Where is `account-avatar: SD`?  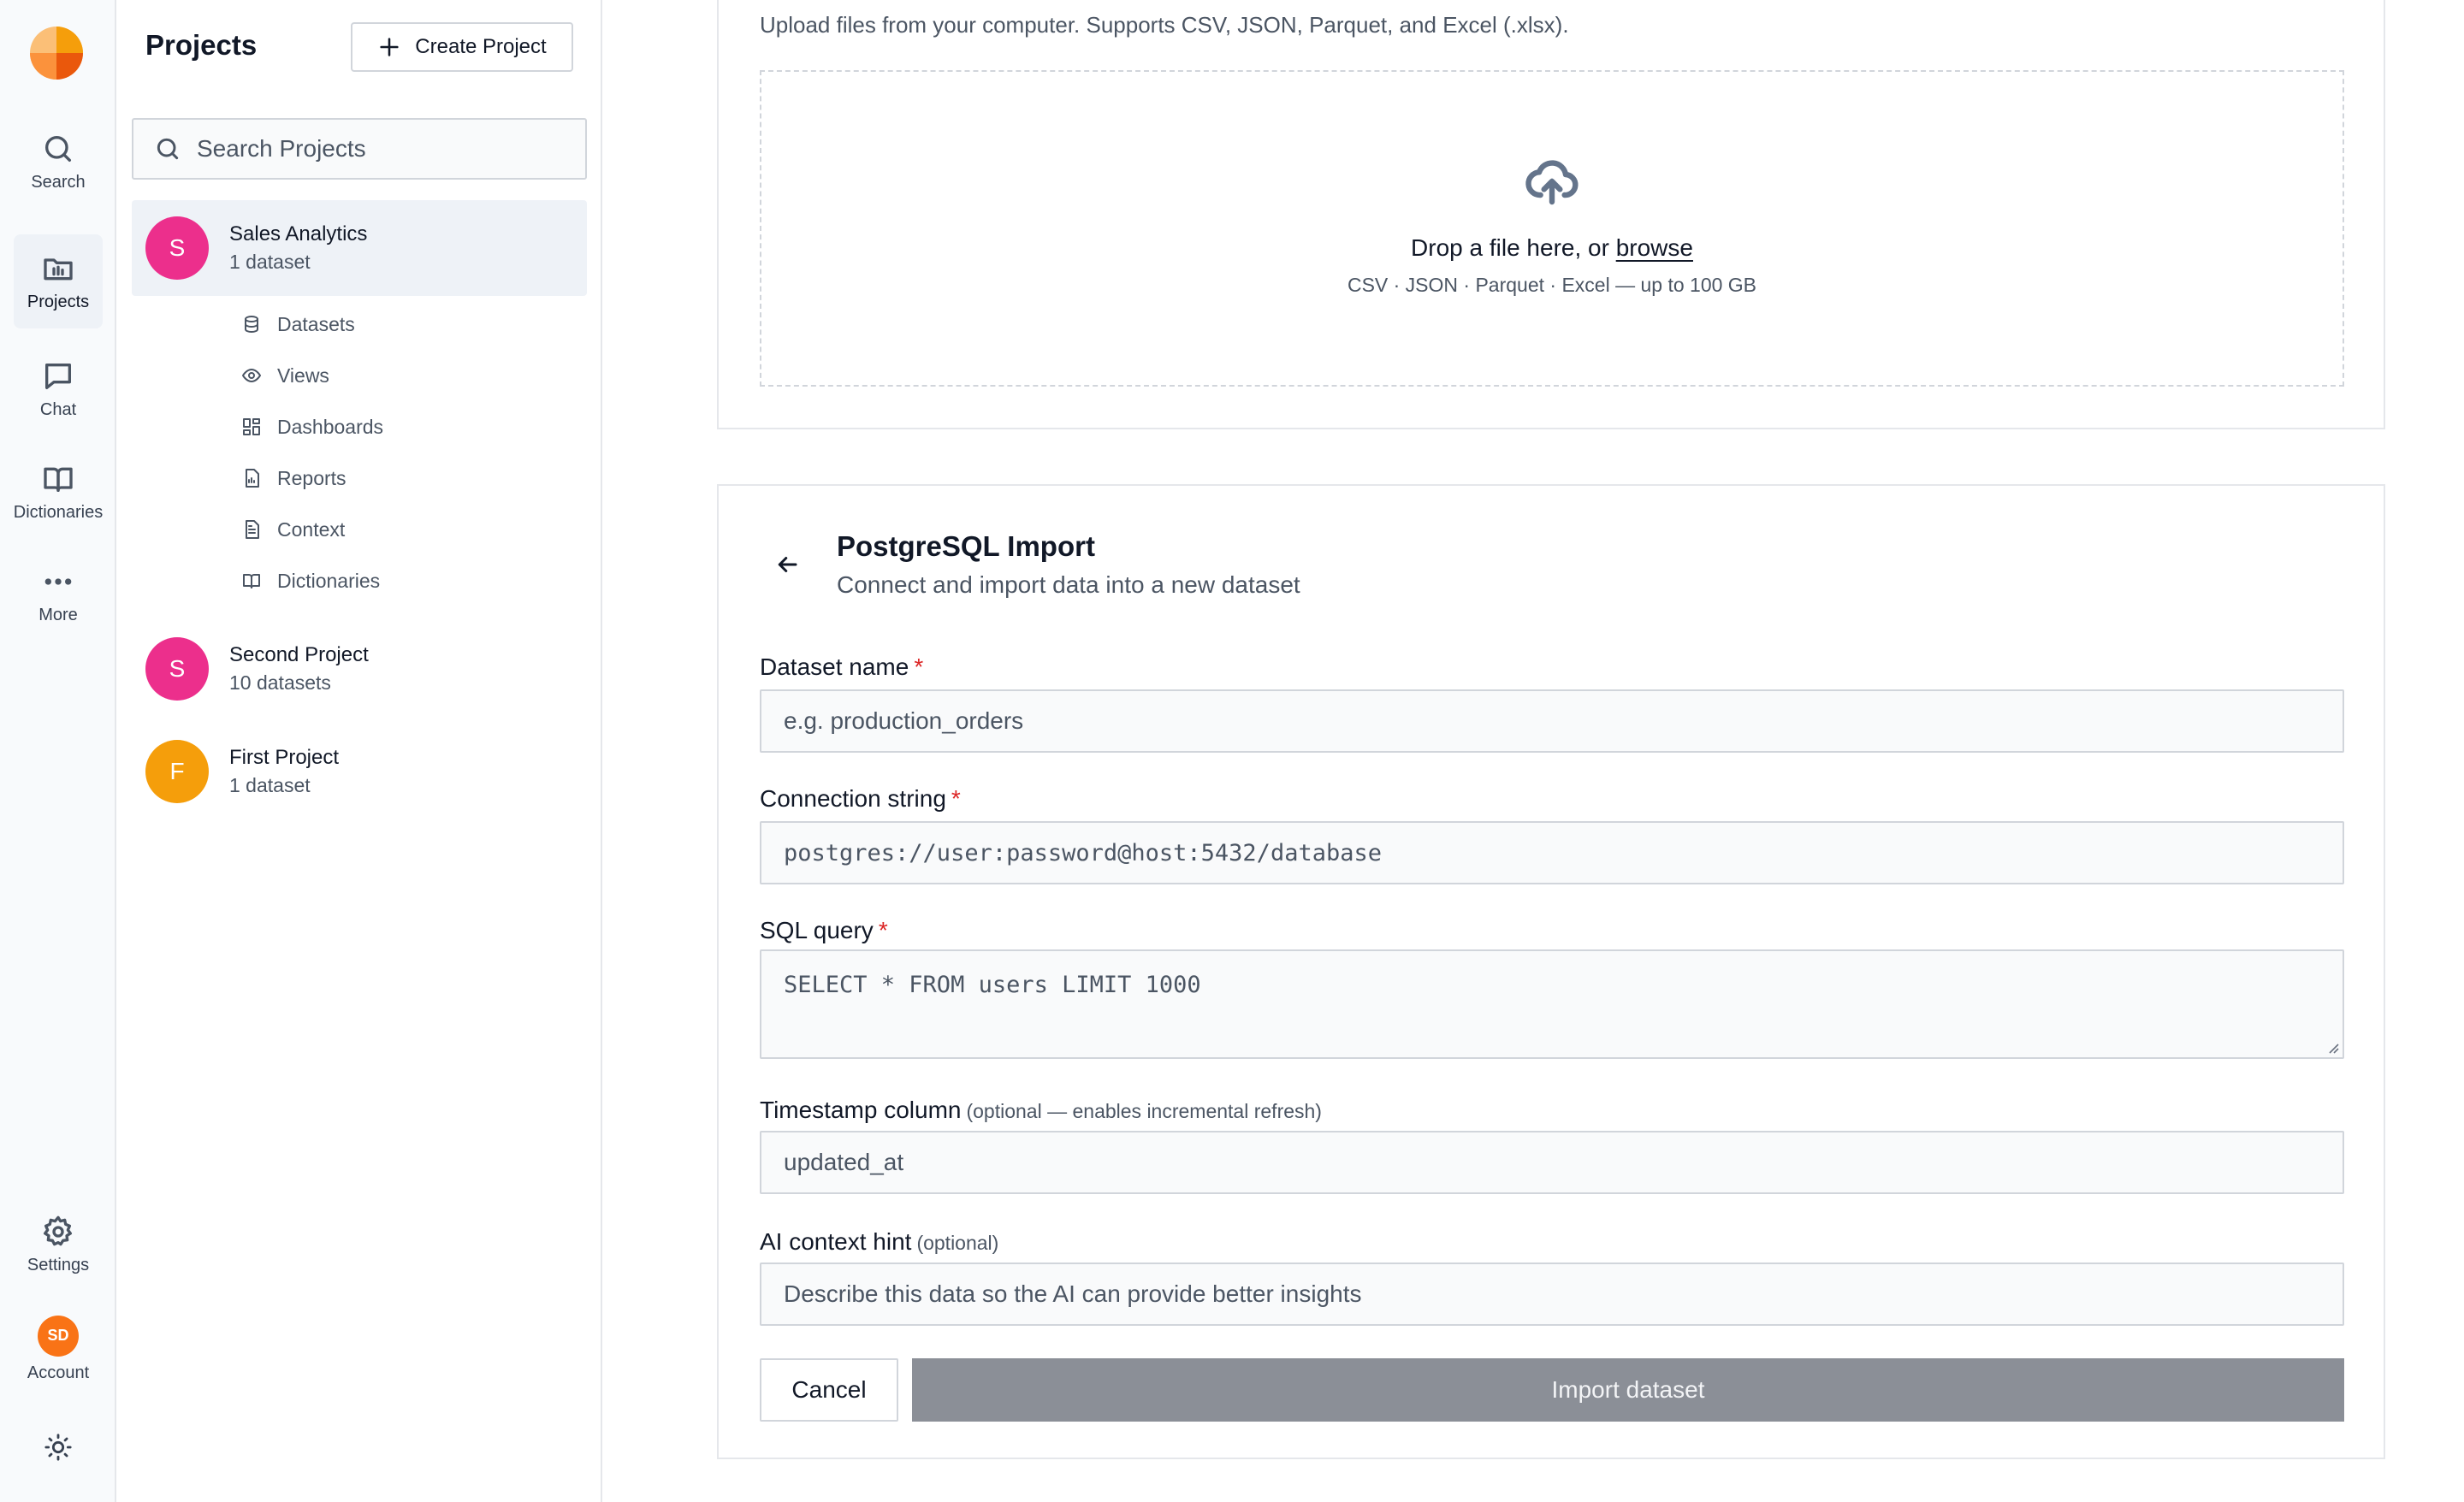 account-avatar: SD is located at coordinates (58, 1336).